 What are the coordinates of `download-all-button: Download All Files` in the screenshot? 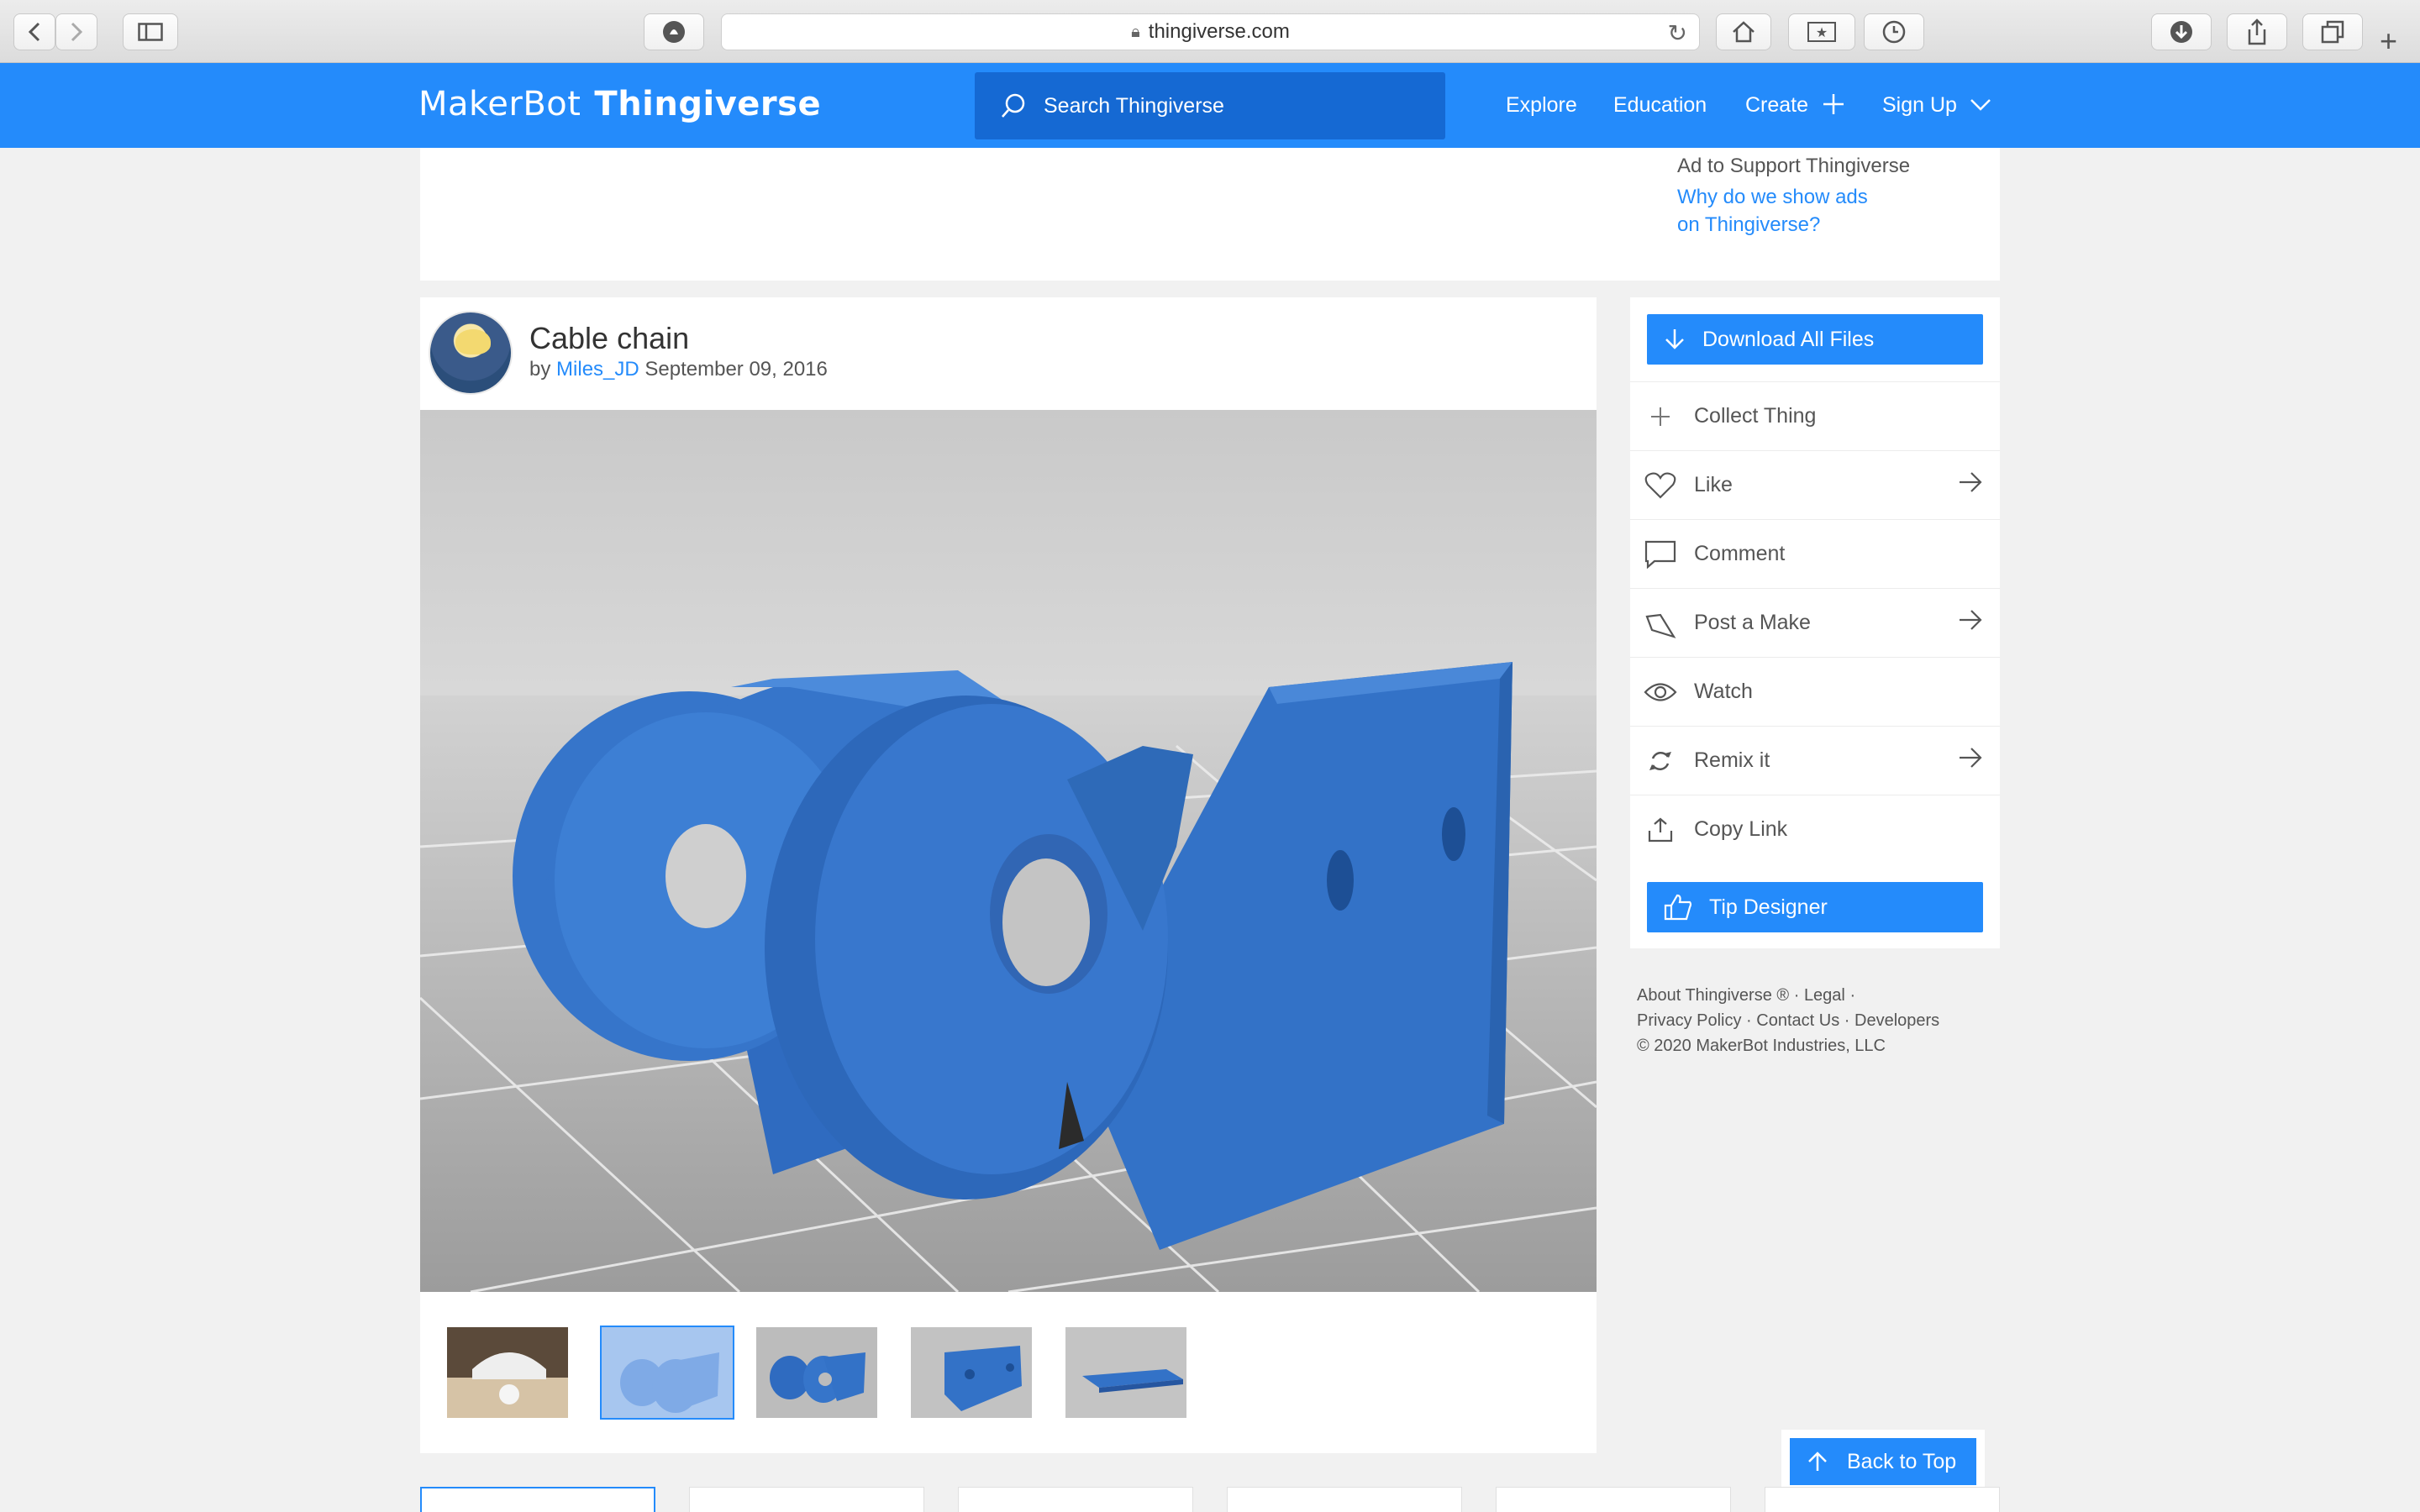 It's located at (1815, 339).